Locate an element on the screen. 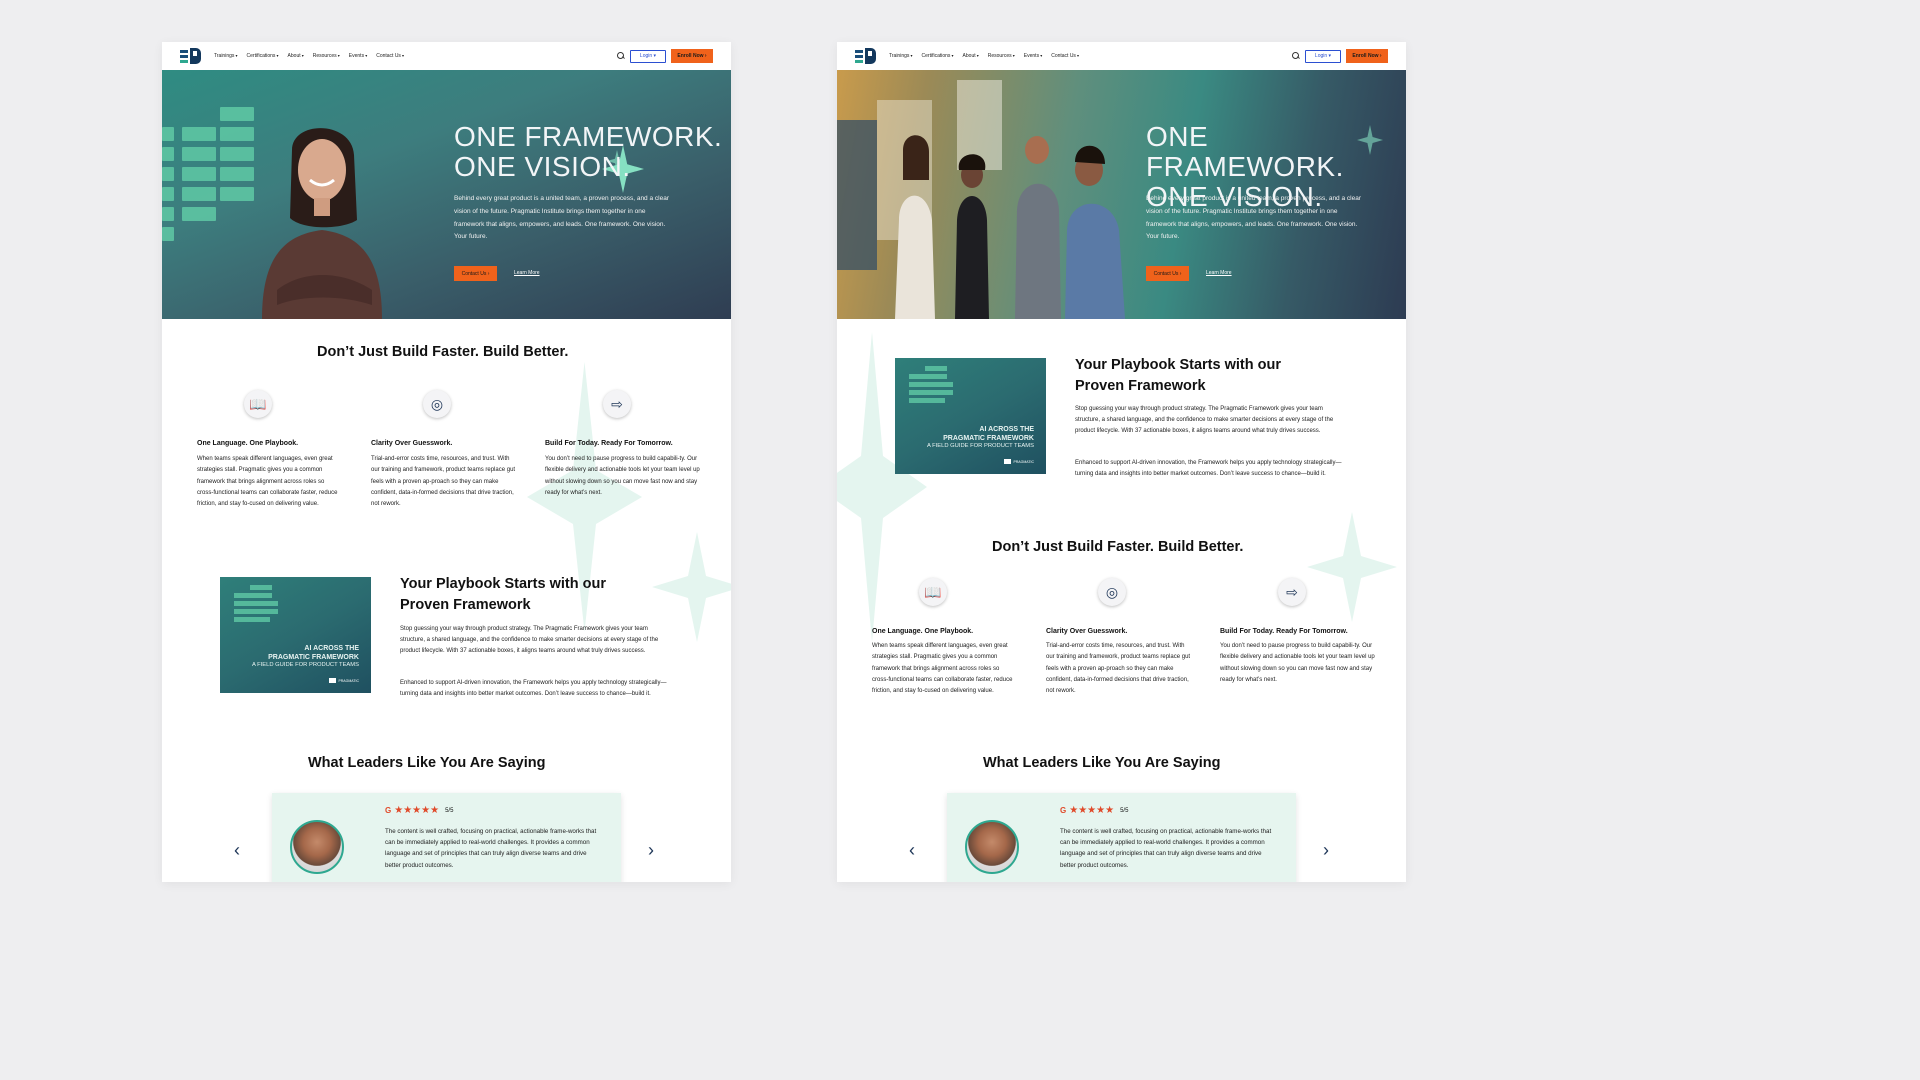 This screenshot has width=1920, height=1080. hero-woman-photo is located at coordinates (322, 223).